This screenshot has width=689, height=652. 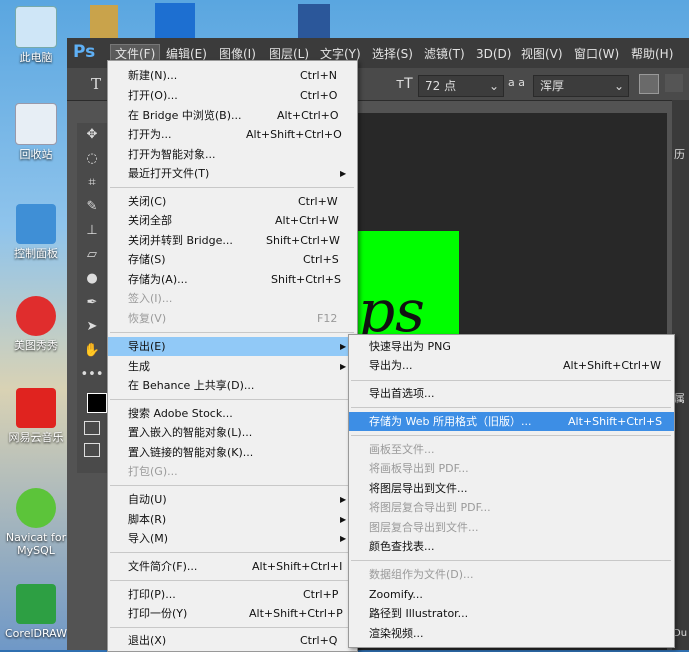 I want to click on desktop-icon-netease-music: 网易云音乐, so click(x=36, y=416).